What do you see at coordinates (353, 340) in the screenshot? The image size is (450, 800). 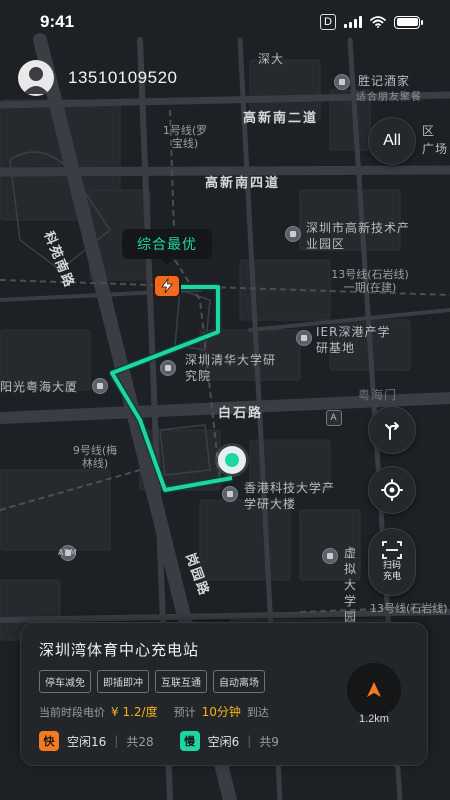 I see `map-place-label: IER深港产学研基地` at bounding box center [353, 340].